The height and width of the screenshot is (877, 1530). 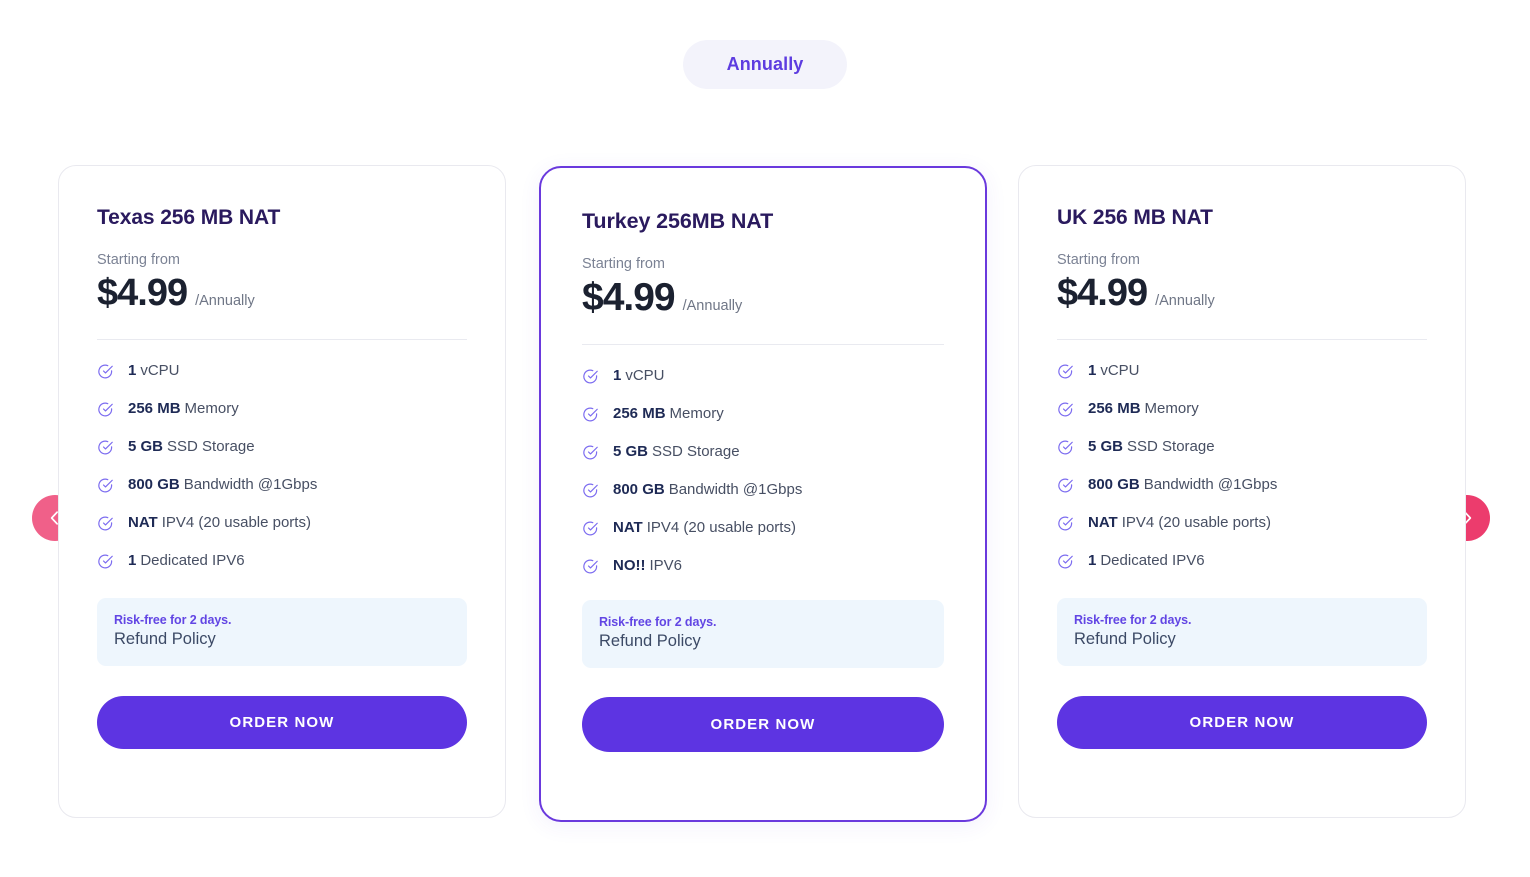 I want to click on divider, so click(x=282, y=339).